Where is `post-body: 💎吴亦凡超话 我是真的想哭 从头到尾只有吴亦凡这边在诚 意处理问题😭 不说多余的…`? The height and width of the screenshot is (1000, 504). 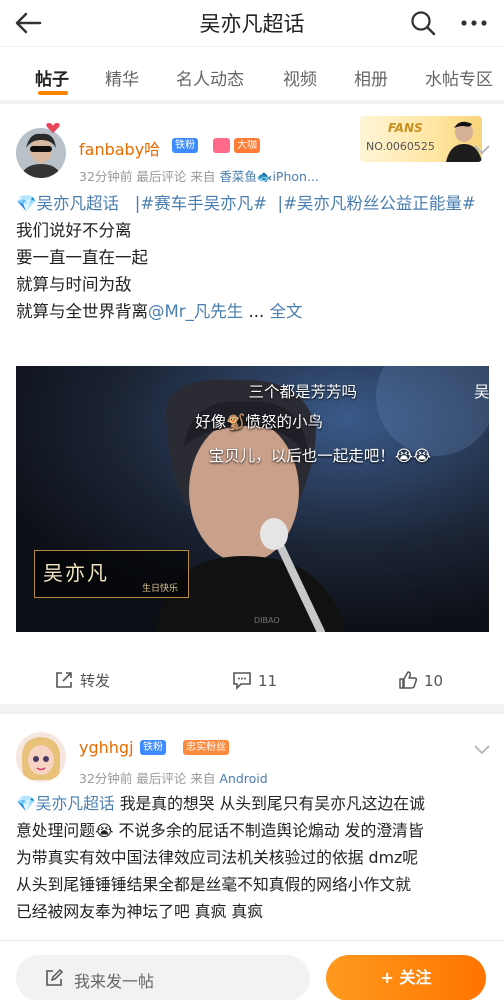 post-body: 💎吴亦凡超话 我是真的想哭 从头到尾只有吴亦凡这边在诚 意处理问题😭 不说多余的… is located at coordinates (253, 857).